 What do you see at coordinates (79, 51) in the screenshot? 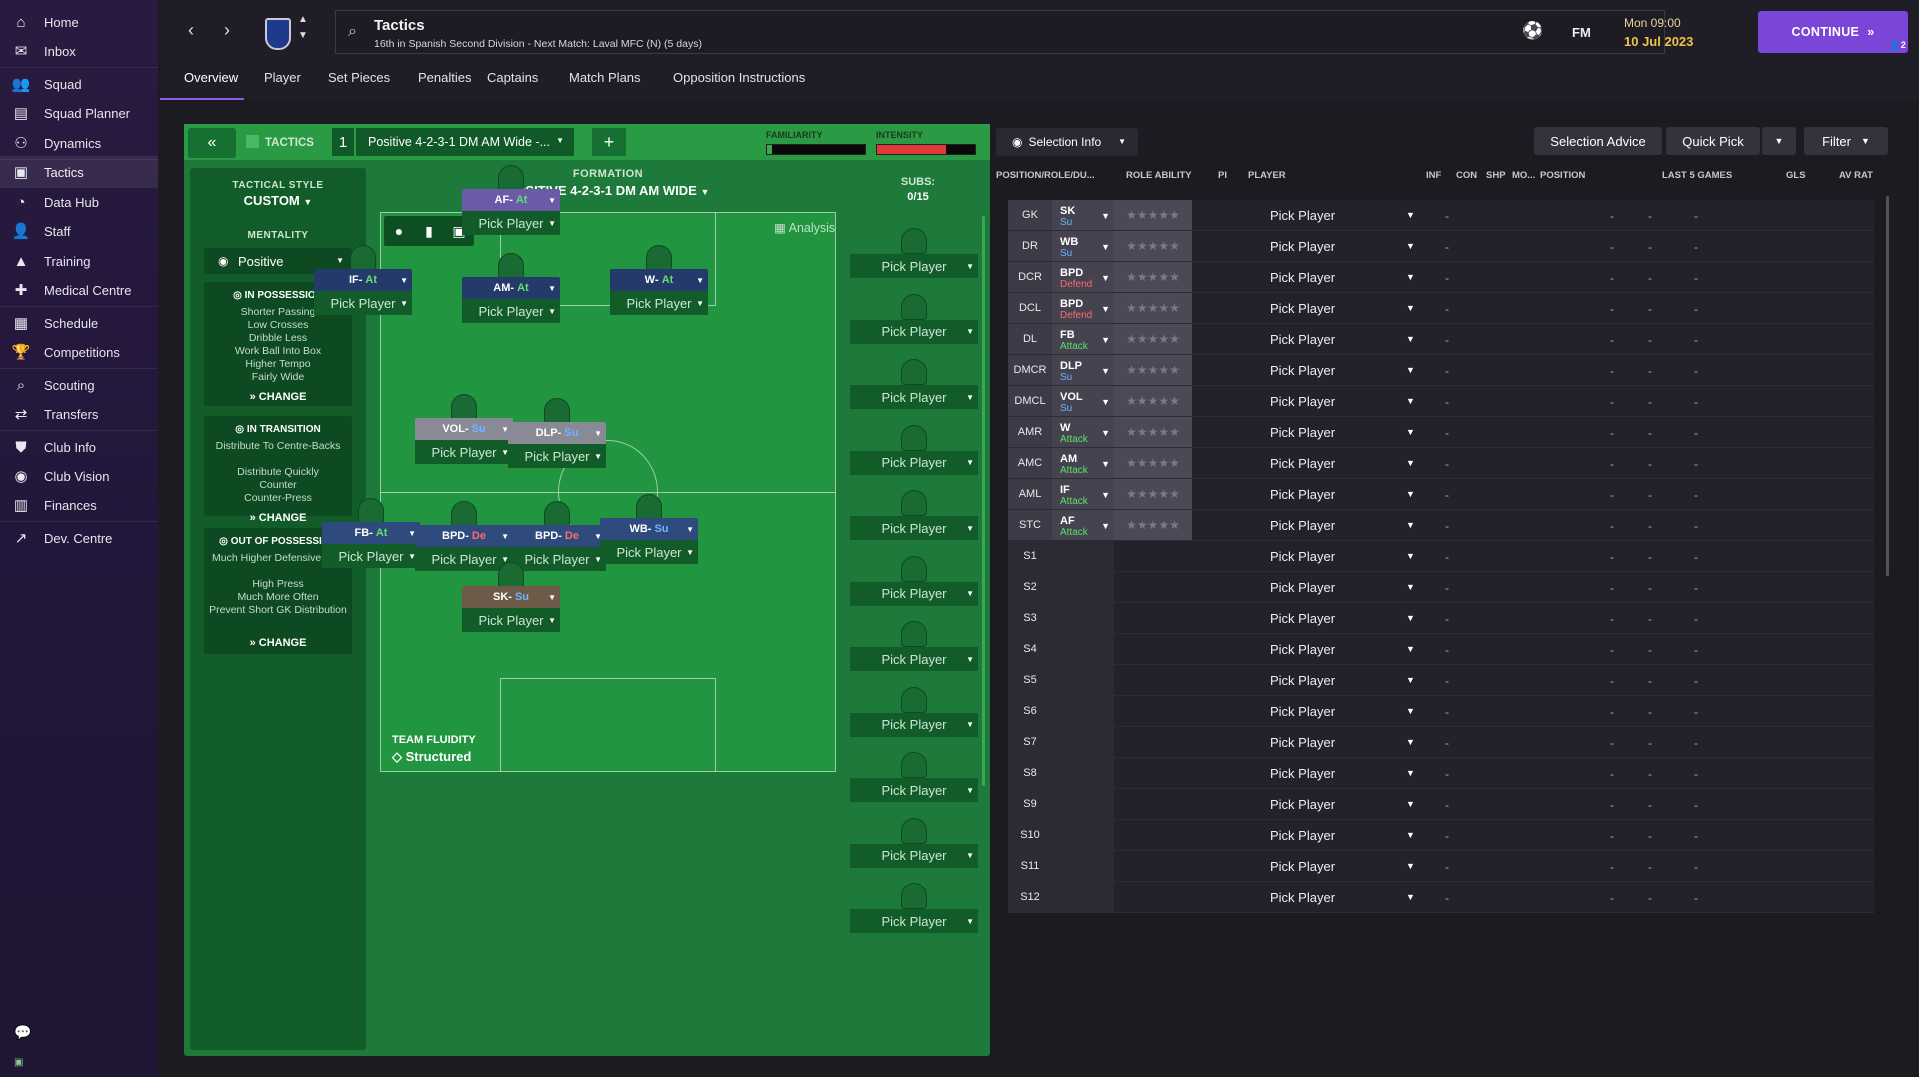
I see `sidebar-item-inbox: ✉ Inbox` at bounding box center [79, 51].